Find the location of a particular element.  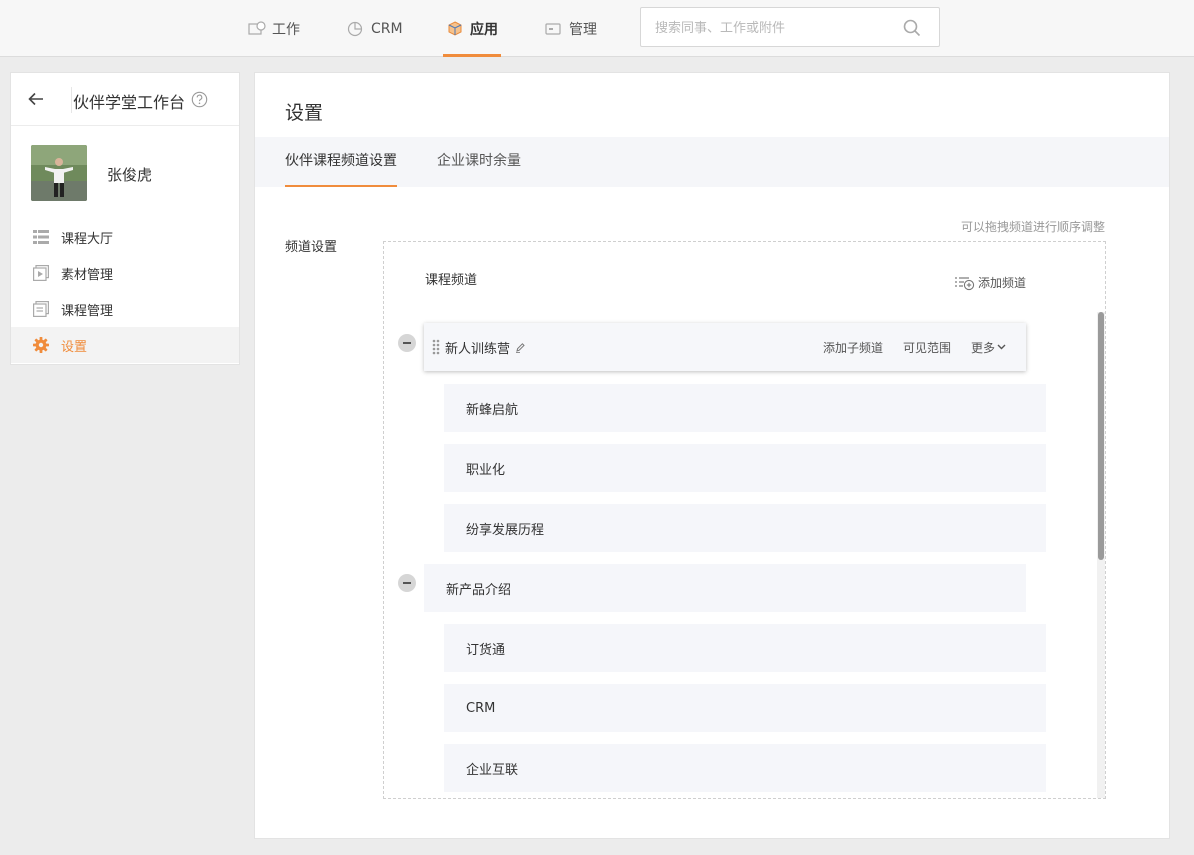

more-dropdown: 更多 is located at coordinates (988, 347).